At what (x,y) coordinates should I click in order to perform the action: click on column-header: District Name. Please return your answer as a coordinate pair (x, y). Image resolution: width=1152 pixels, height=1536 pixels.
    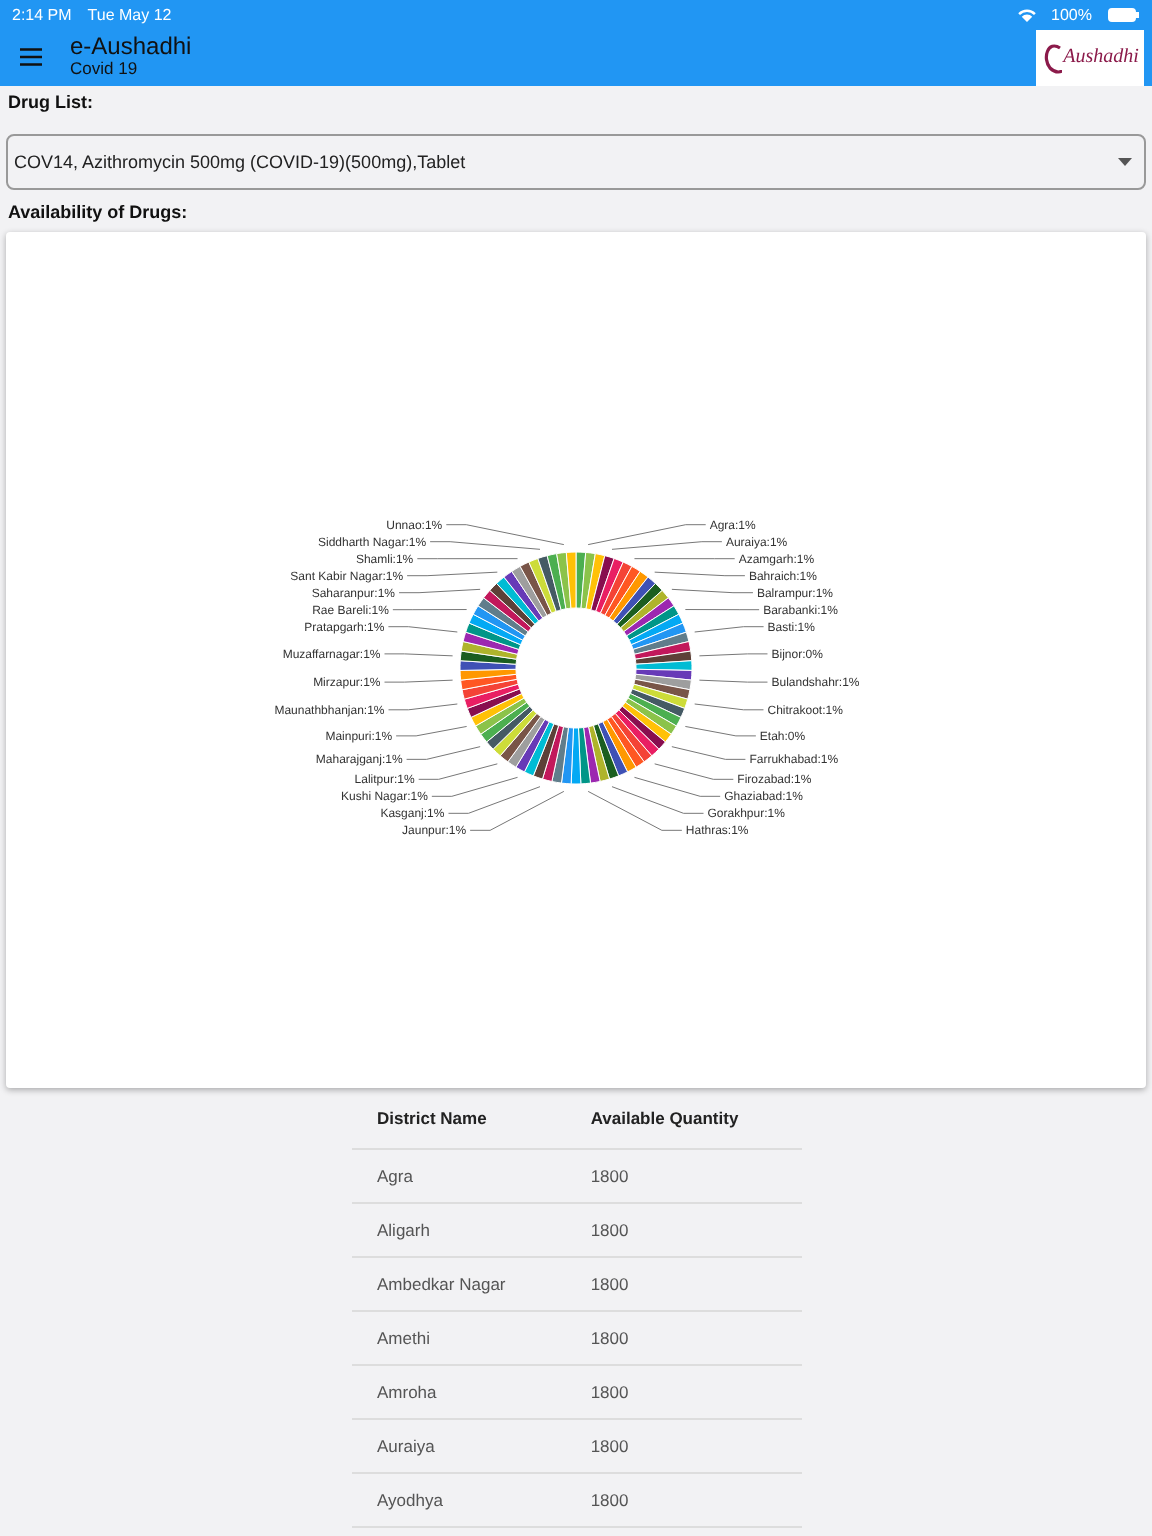
    Looking at the image, I should click on (458, 1122).